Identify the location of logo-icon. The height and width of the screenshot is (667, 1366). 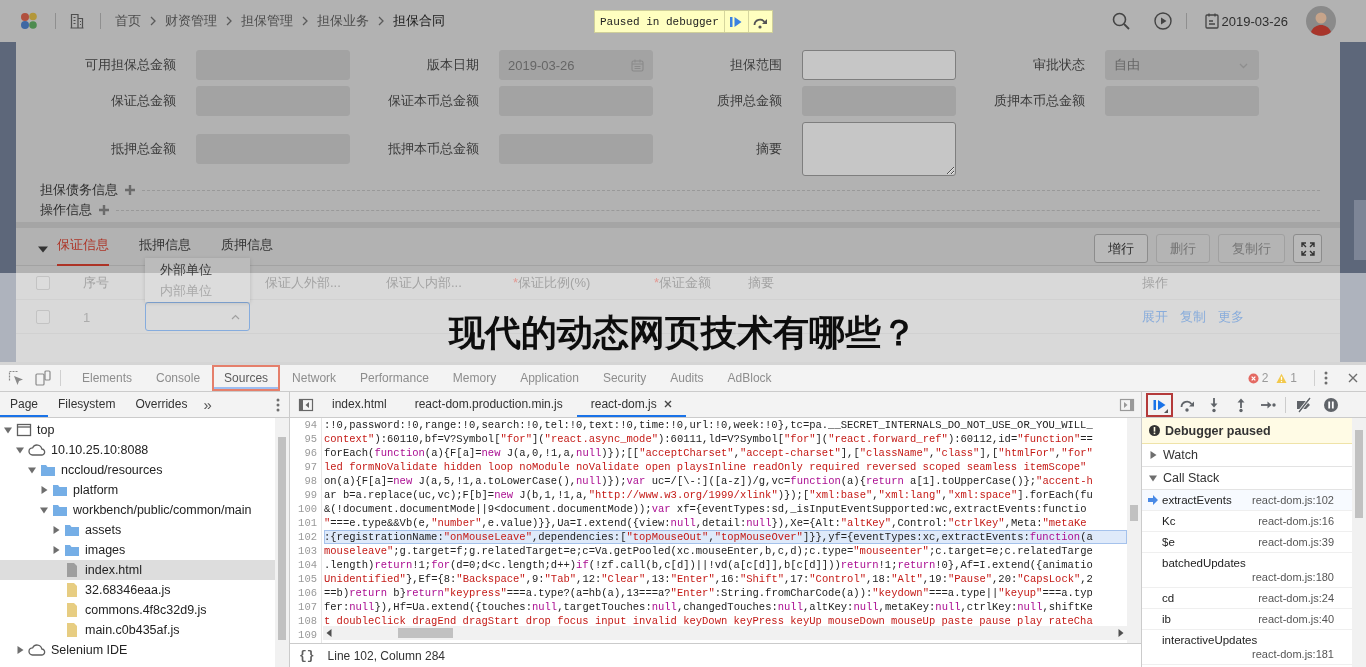
(29, 21).